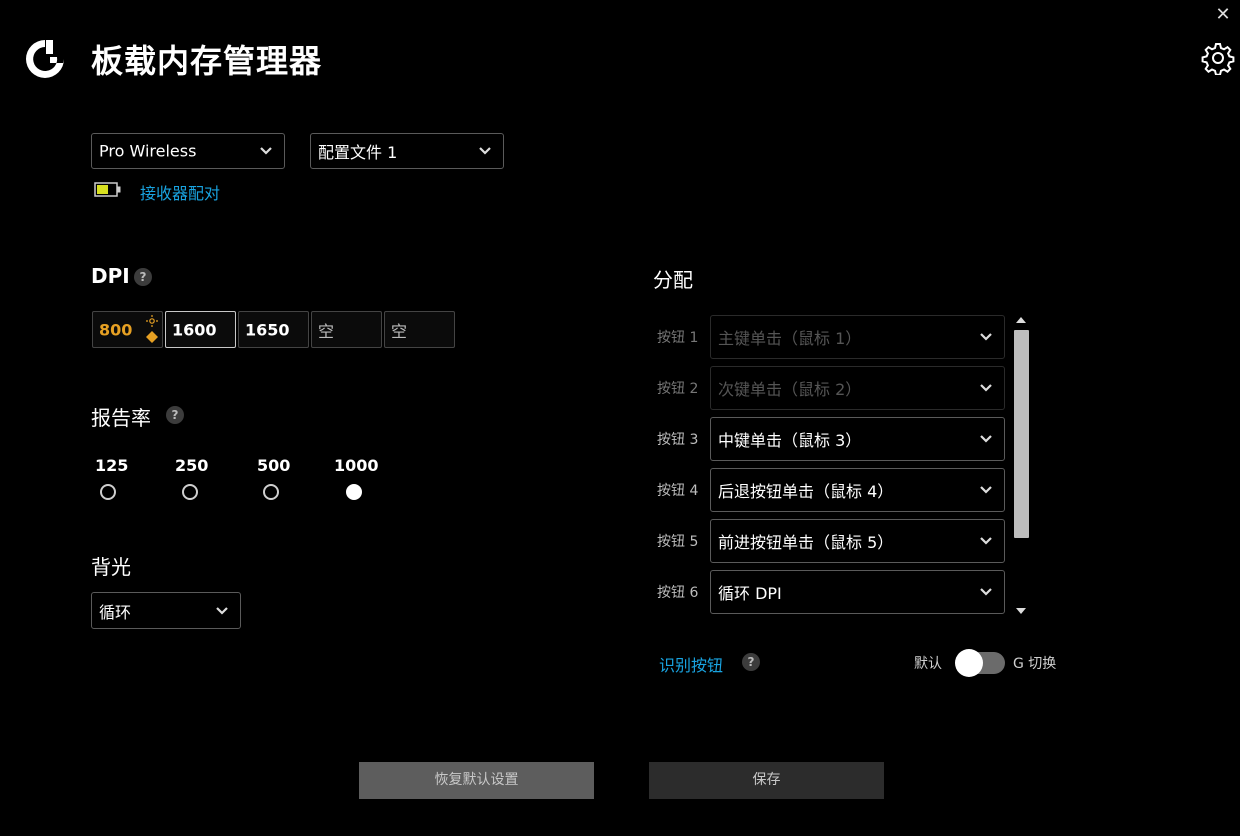 This screenshot has width=1240, height=836. I want to click on report-rate-help-icon: ?, so click(175, 415).